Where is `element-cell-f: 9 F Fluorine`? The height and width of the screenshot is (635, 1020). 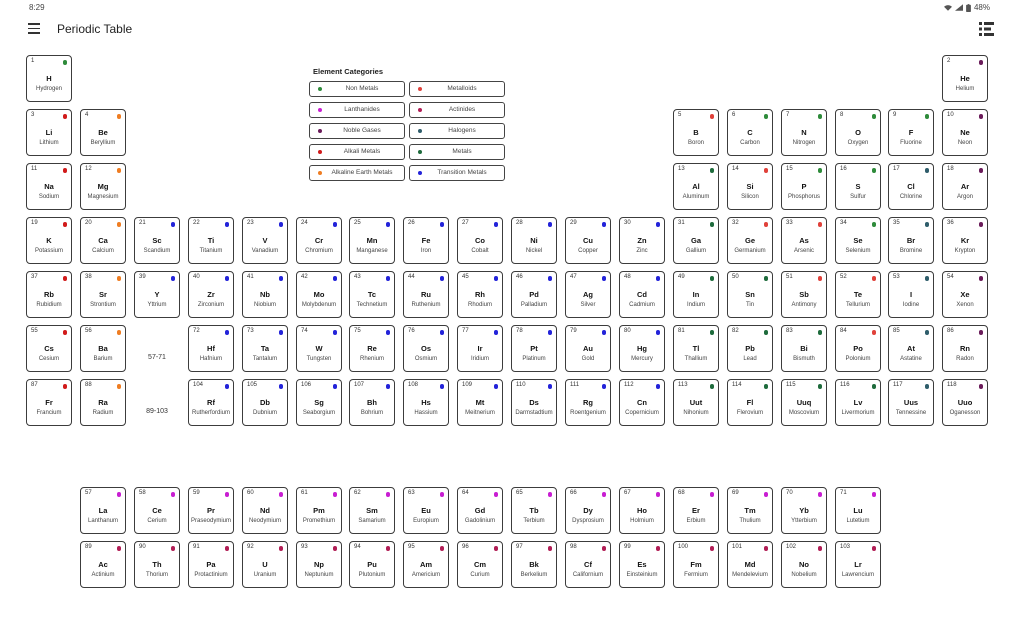 element-cell-f: 9 F Fluorine is located at coordinates (911, 132).